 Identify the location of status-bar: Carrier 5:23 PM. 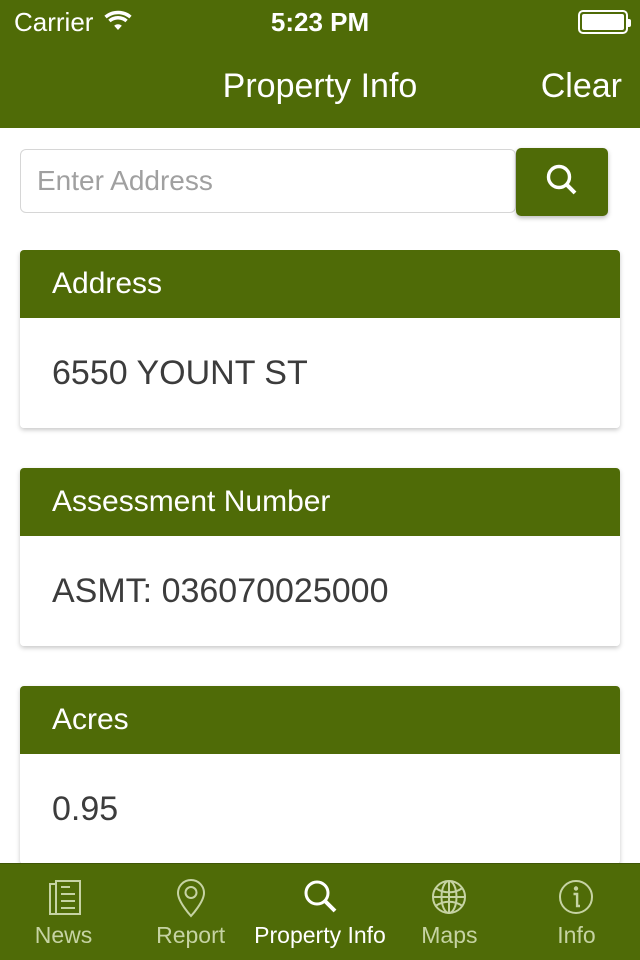
(320, 22).